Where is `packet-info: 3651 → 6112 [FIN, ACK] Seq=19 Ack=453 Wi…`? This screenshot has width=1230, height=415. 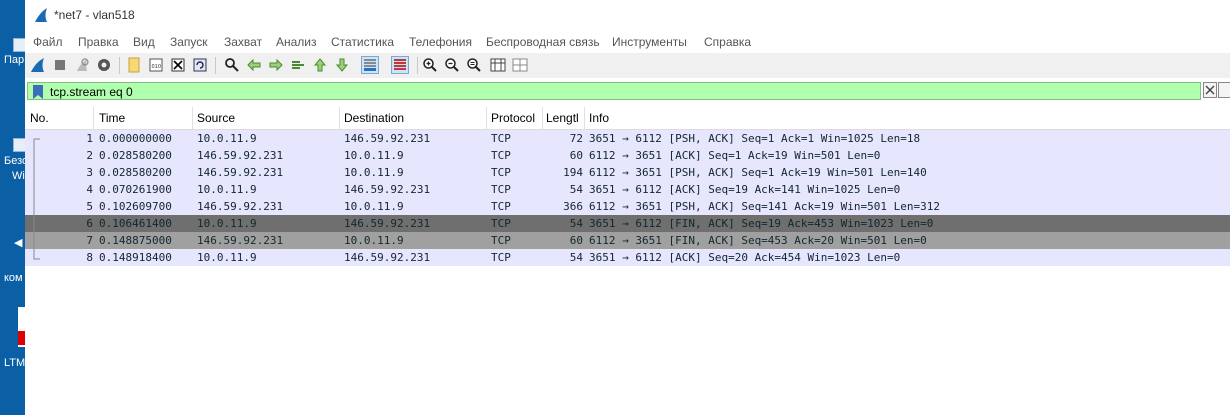 packet-info: 3651 → 6112 [FIN, ACK] Seq=19 Ack=453 Wi… is located at coordinates (761, 223).